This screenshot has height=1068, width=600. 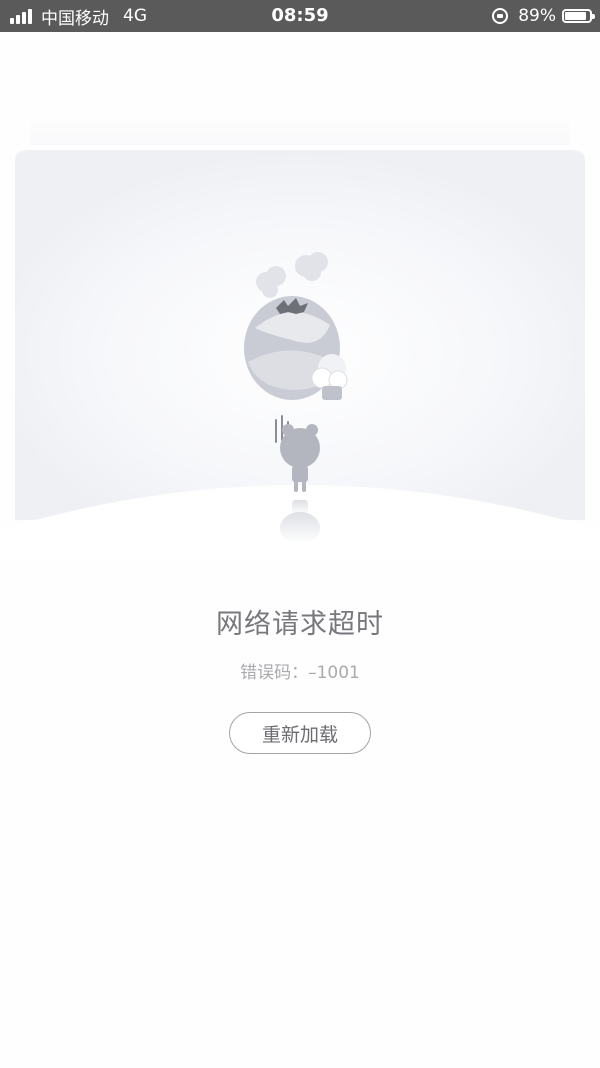 What do you see at coordinates (135, 16) in the screenshot?
I see `network-type: 4G` at bounding box center [135, 16].